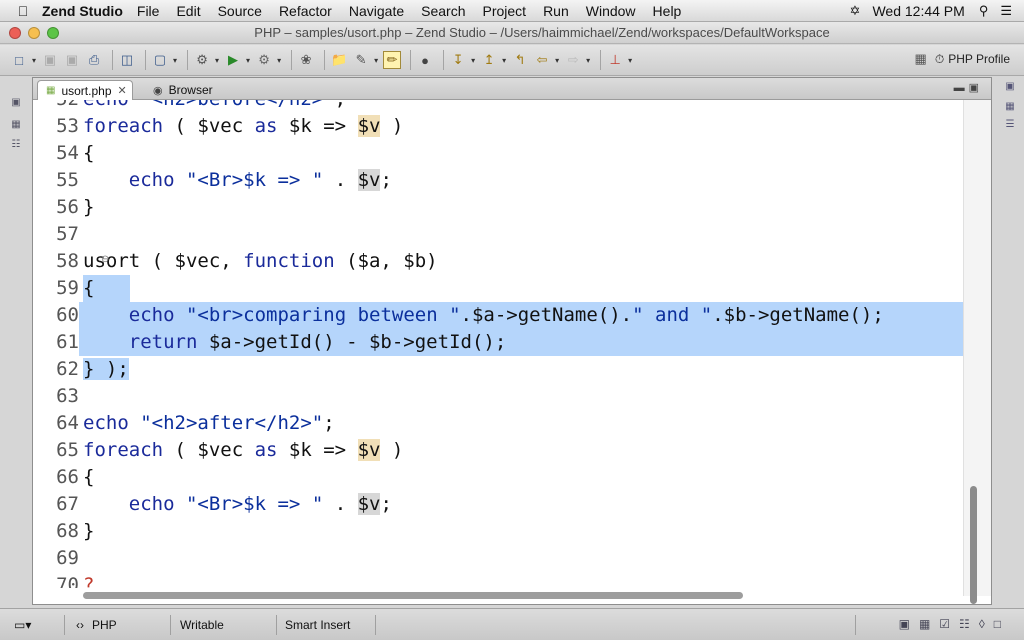  What do you see at coordinates (148, 11) in the screenshot?
I see `menu-file: File` at bounding box center [148, 11].